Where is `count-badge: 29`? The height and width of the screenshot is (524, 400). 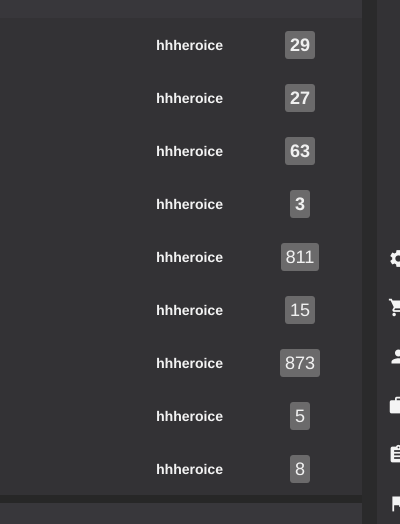 count-badge: 29 is located at coordinates (300, 44).